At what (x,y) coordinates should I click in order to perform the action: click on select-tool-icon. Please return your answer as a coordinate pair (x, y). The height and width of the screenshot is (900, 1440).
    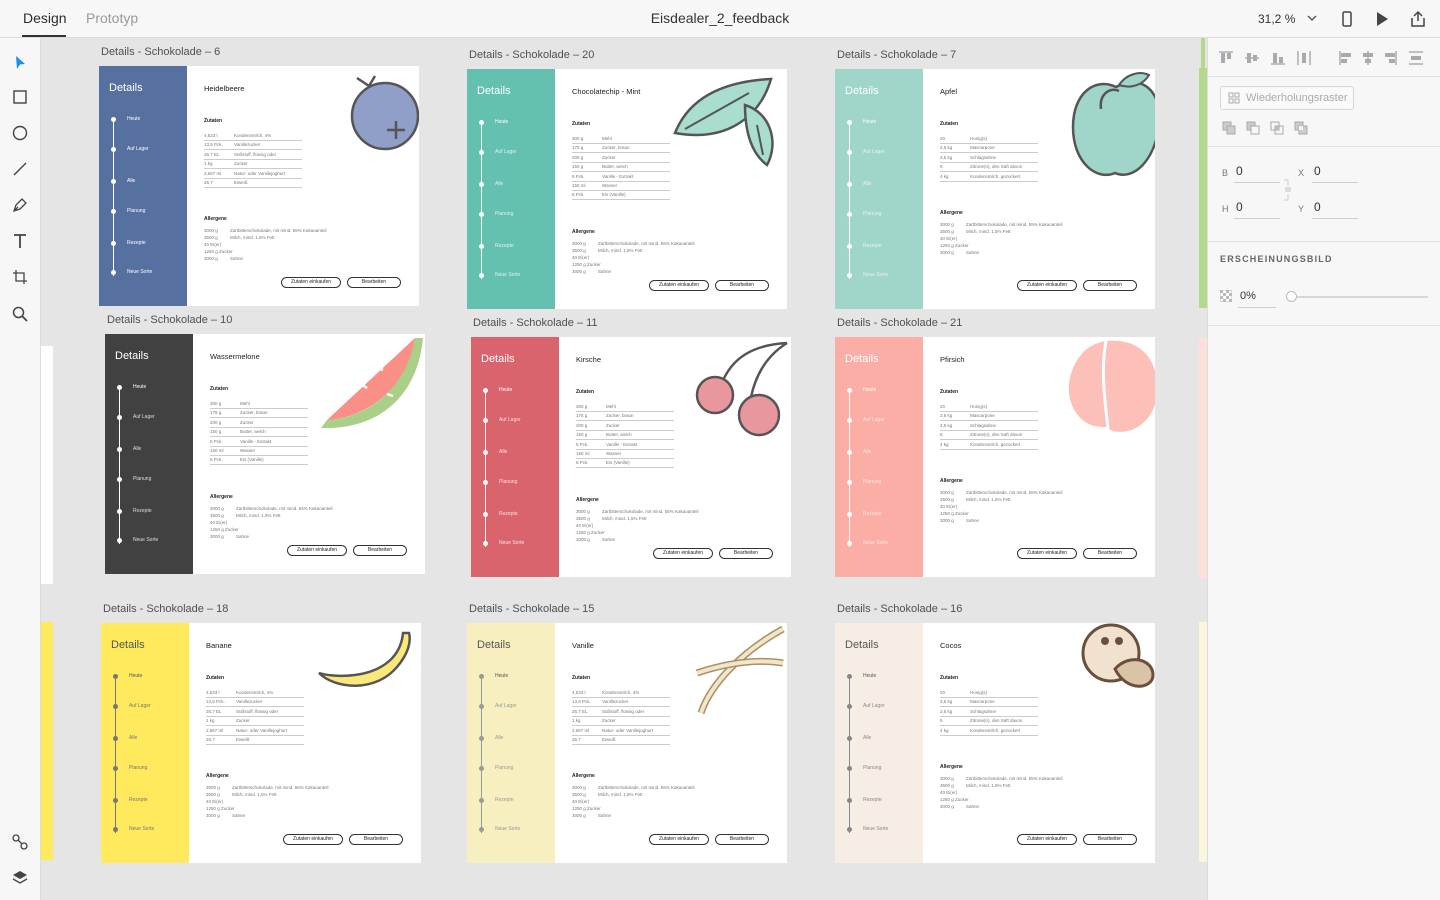
    Looking at the image, I should click on (20, 63).